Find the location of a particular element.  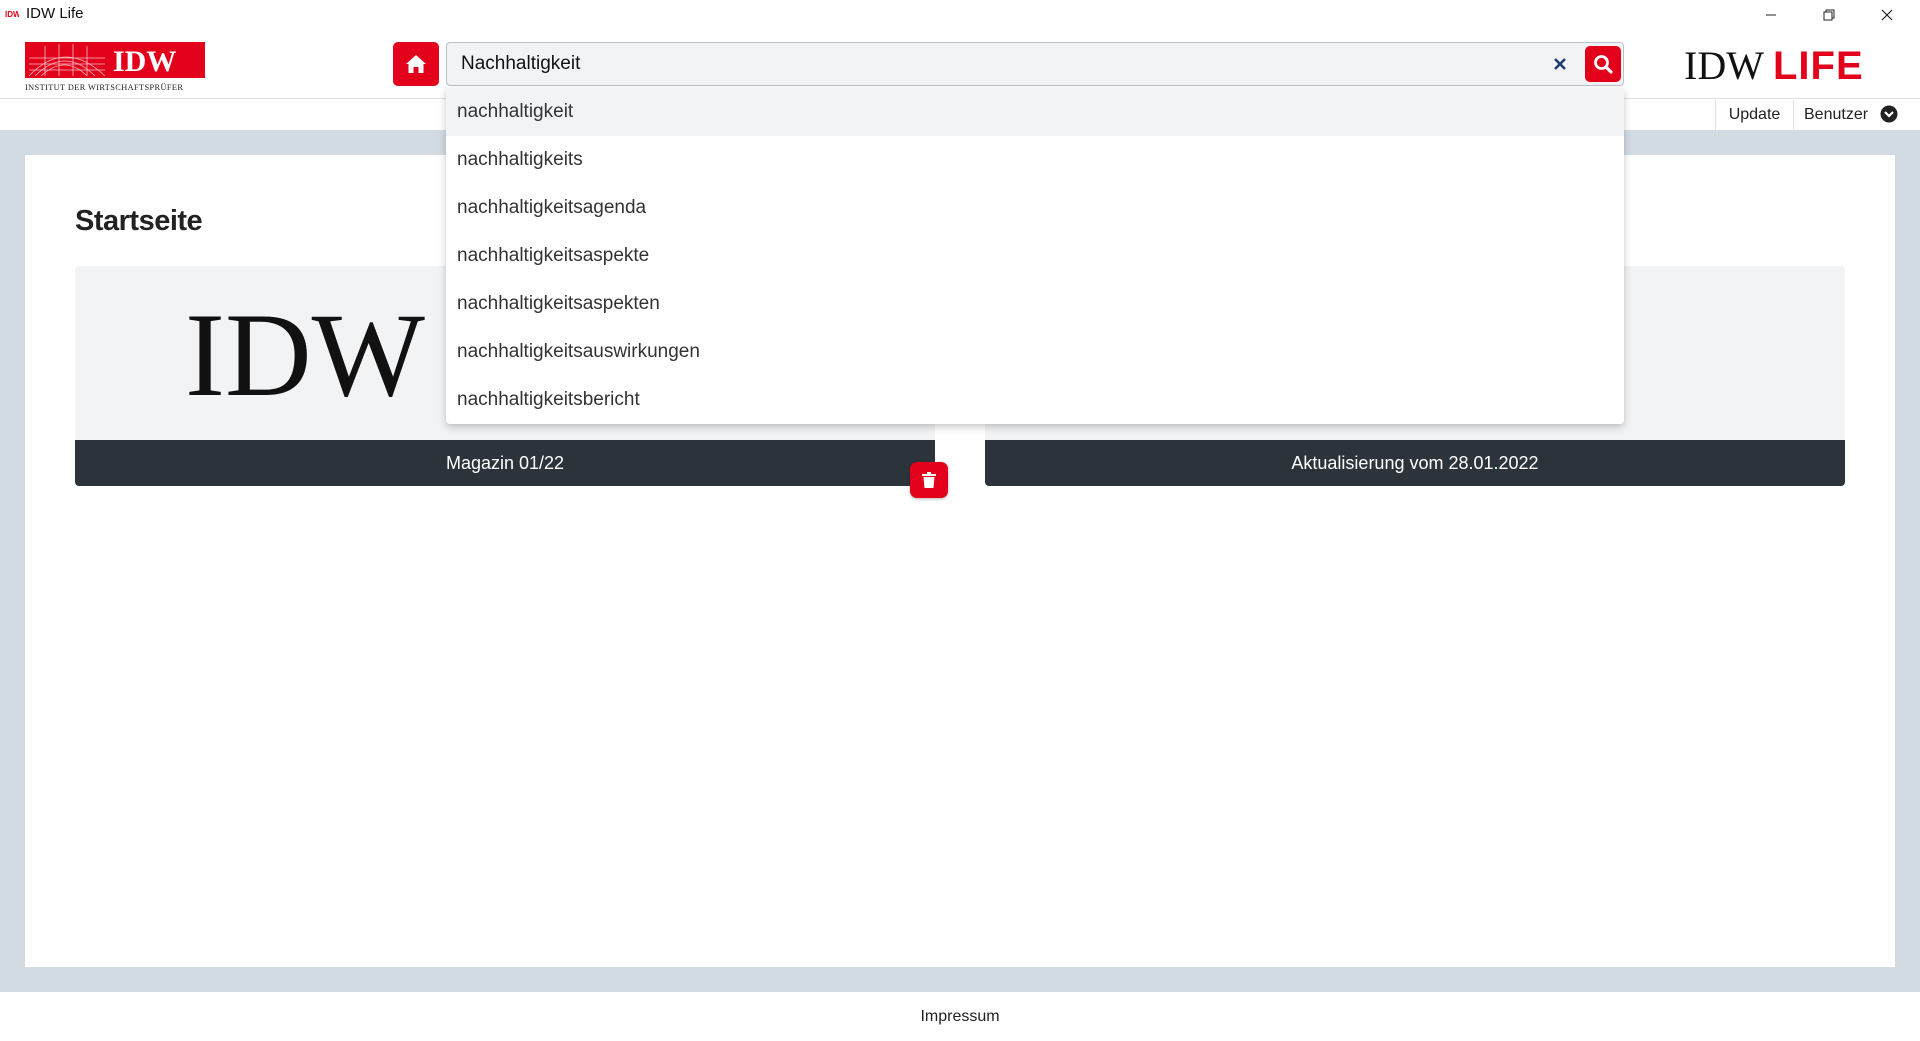

home-icon is located at coordinates (416, 64).